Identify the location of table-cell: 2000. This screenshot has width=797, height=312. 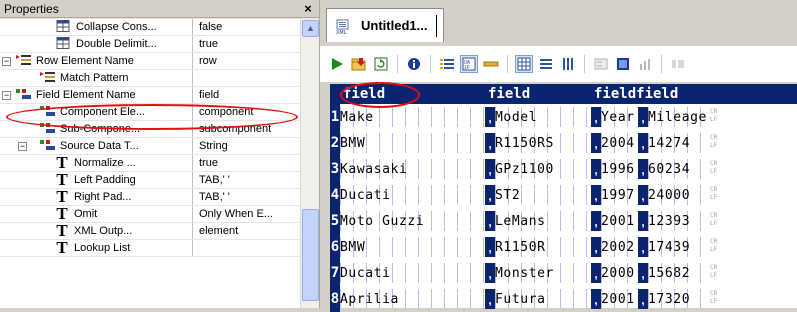
(619, 273).